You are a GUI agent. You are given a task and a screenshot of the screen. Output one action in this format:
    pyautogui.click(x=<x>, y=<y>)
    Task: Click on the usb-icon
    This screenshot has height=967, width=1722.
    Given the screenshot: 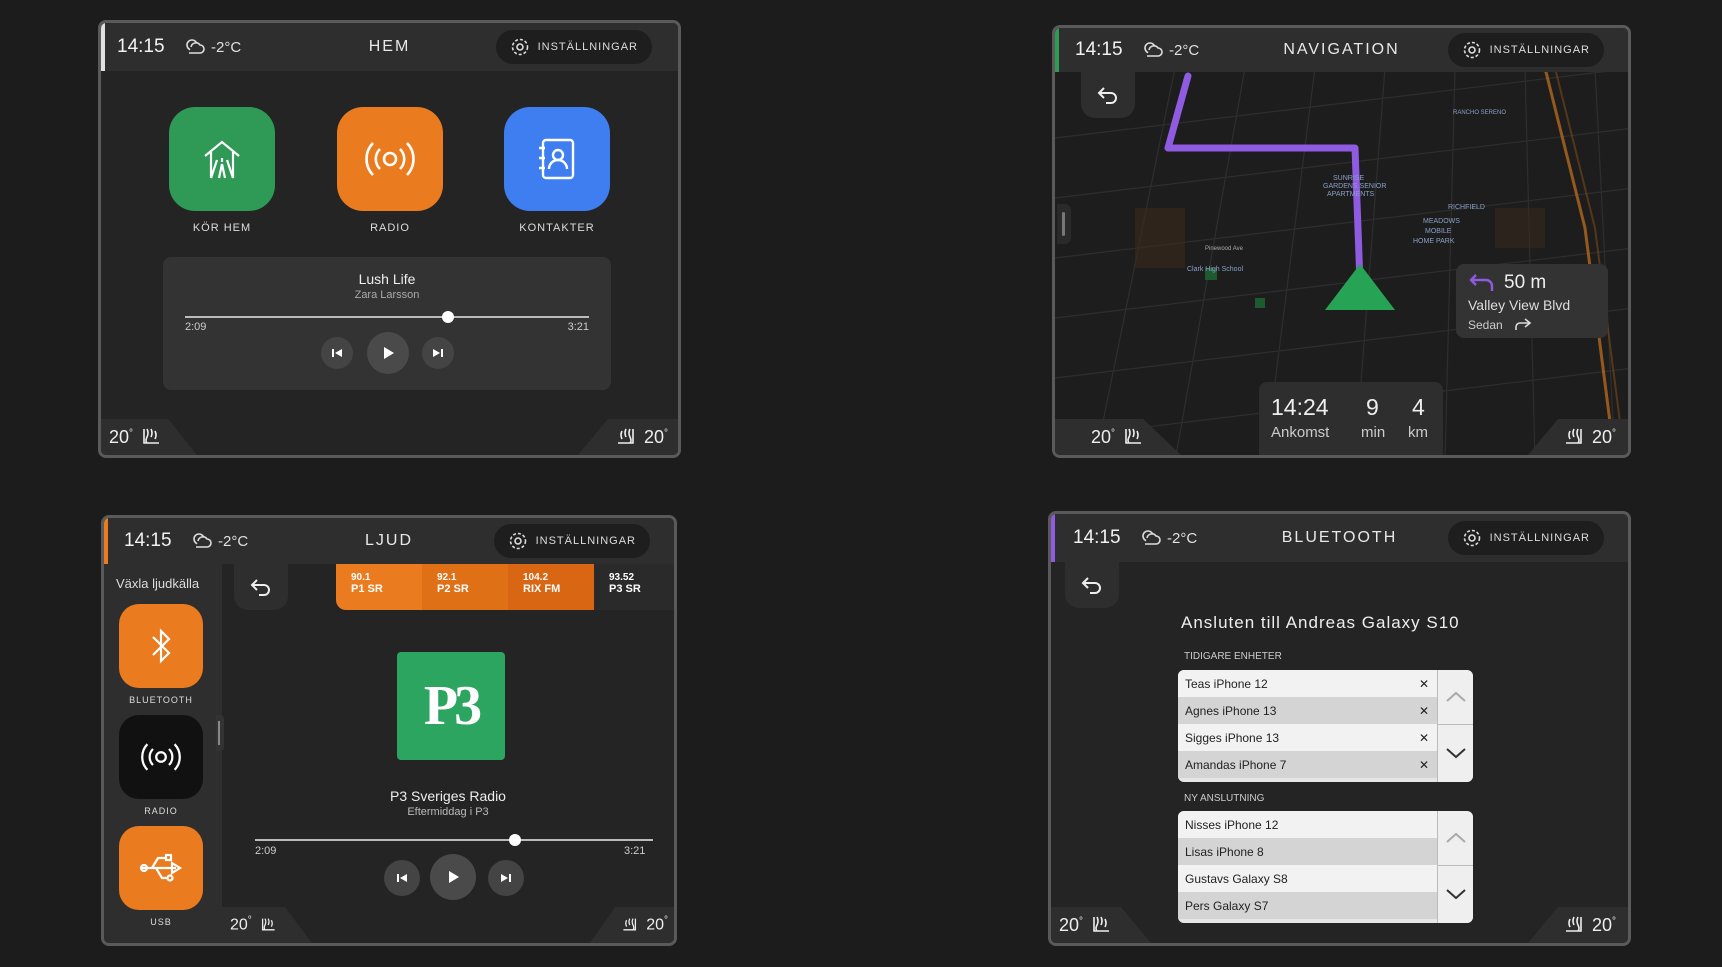 What is the action you would take?
    pyautogui.click(x=161, y=867)
    